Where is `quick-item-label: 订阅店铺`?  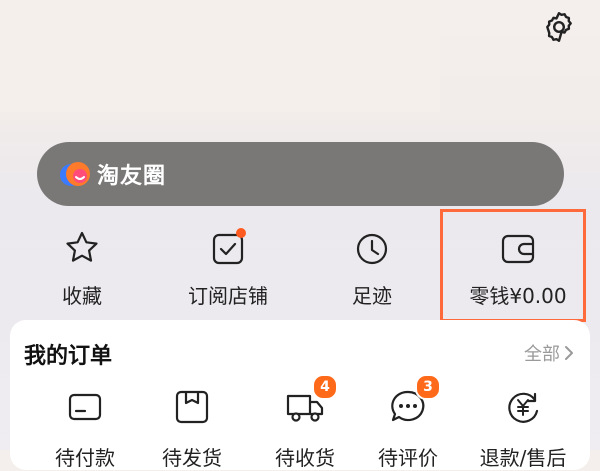 quick-item-label: 订阅店铺 is located at coordinates (228, 296).